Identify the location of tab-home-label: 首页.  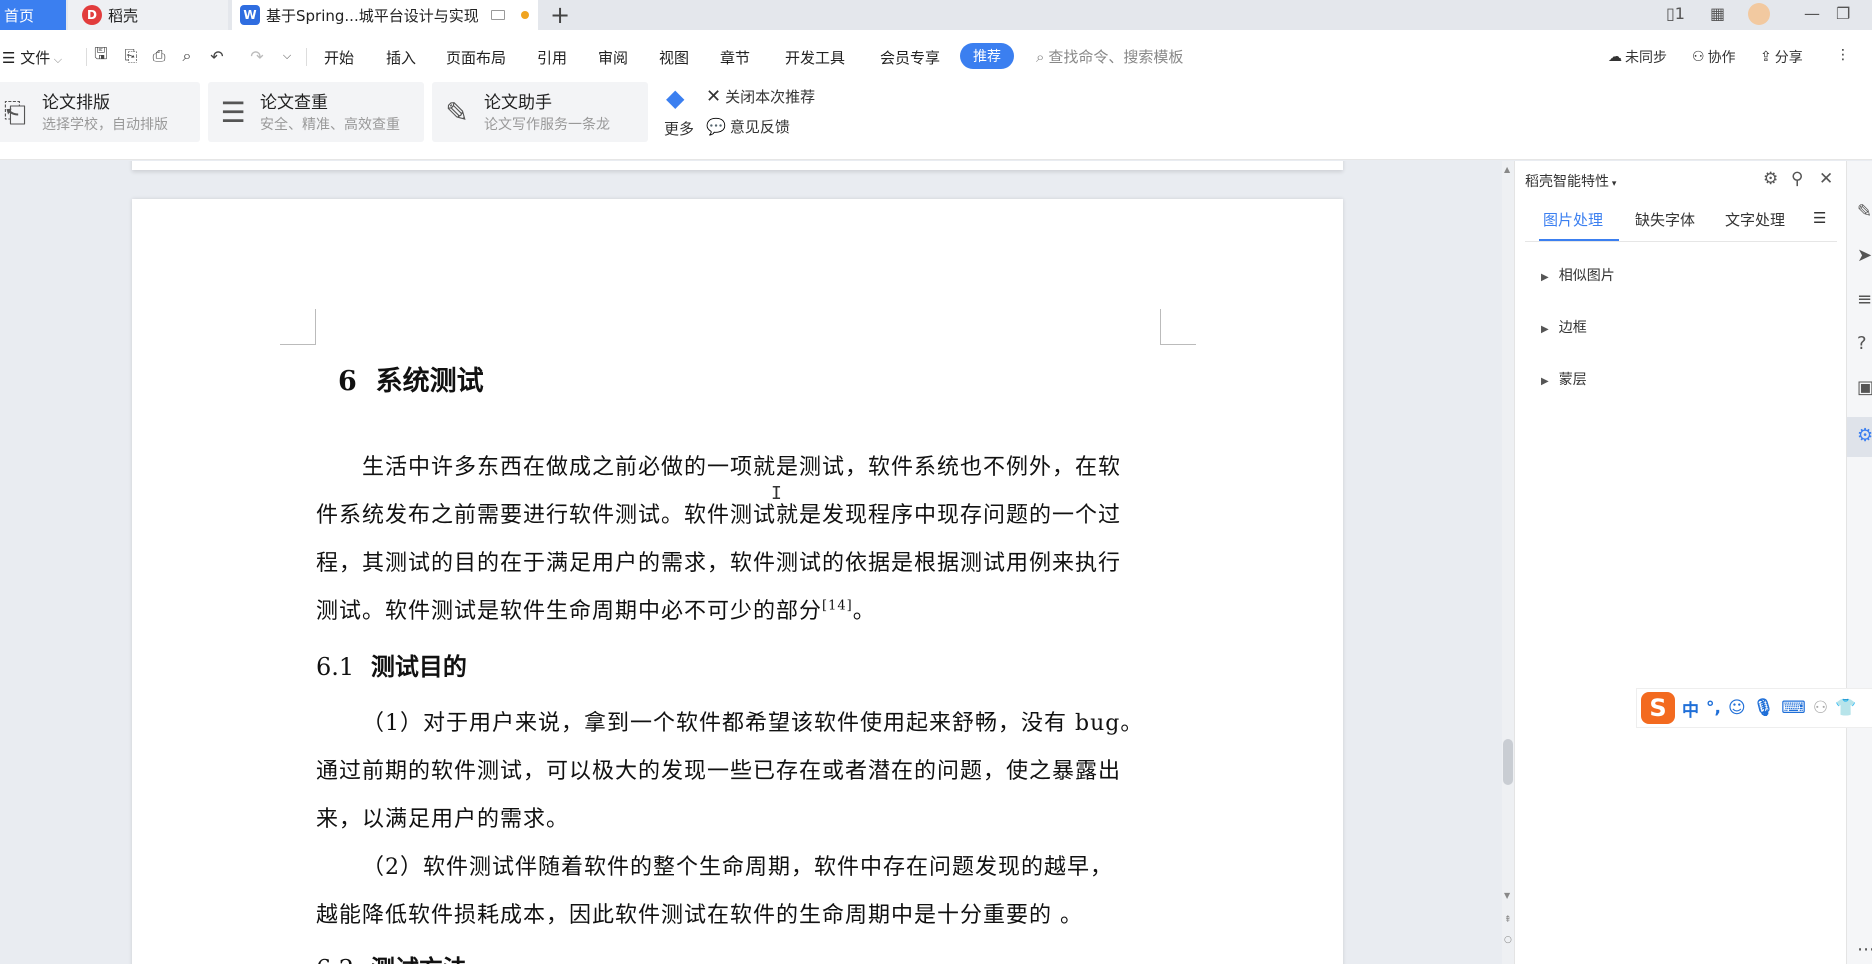
(19, 15).